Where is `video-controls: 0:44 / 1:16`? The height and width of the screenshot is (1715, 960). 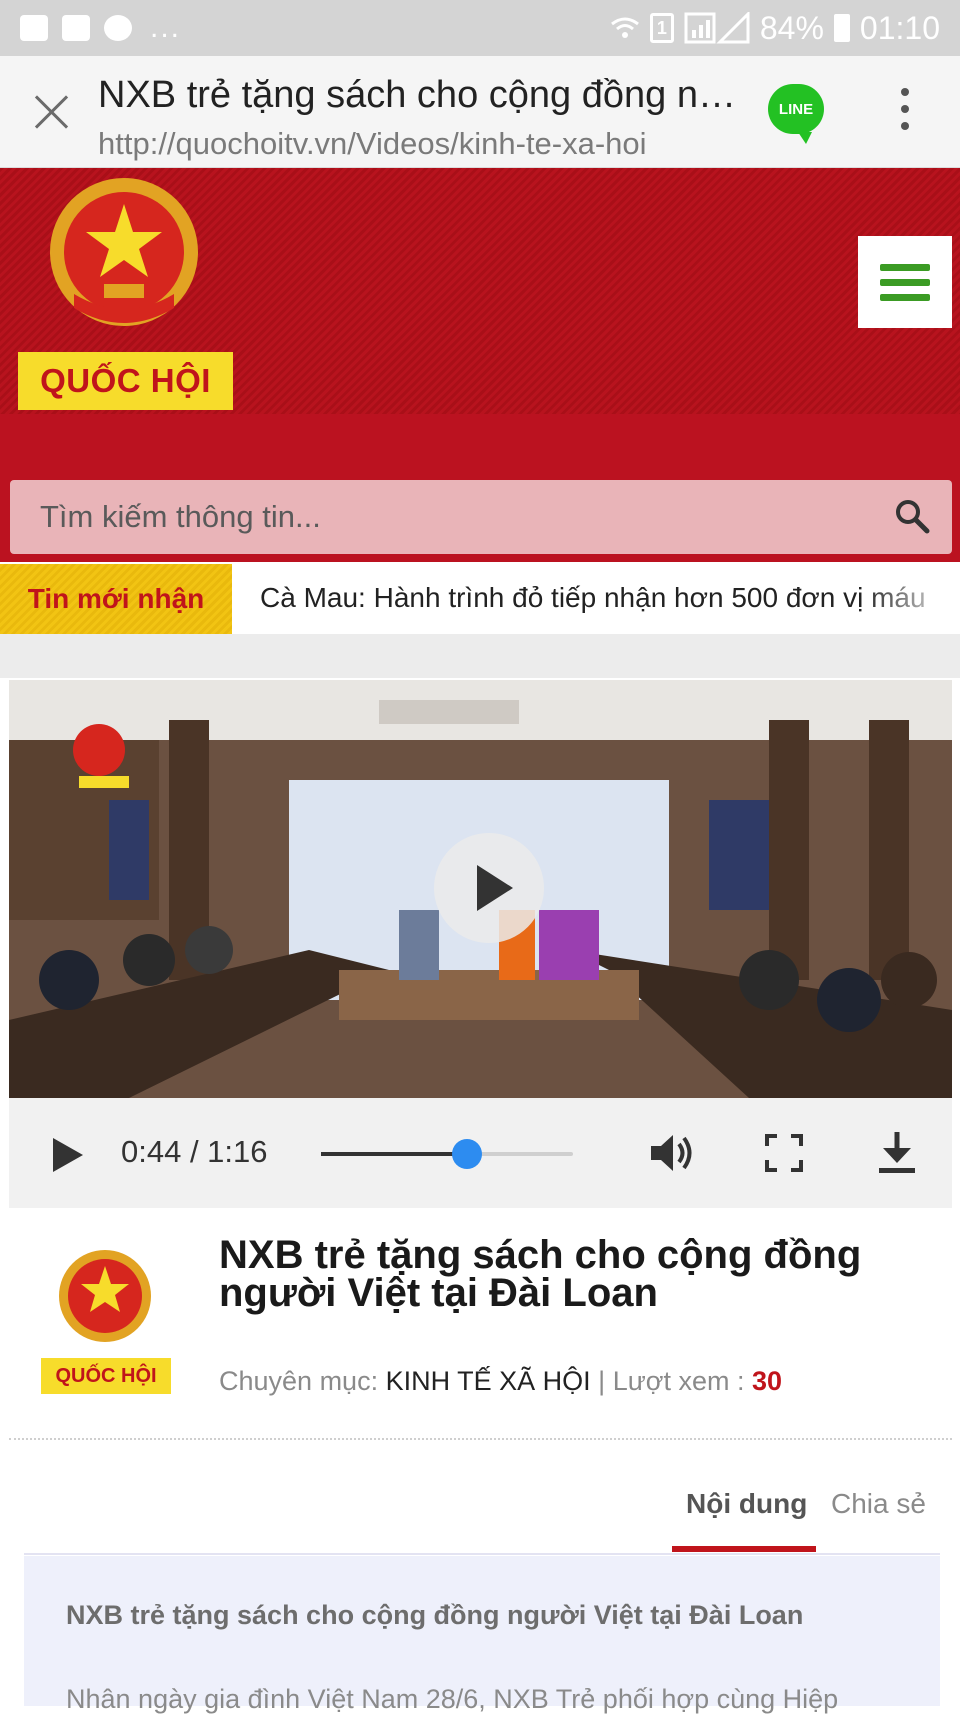 video-controls: 0:44 / 1:16 is located at coordinates (480, 1153).